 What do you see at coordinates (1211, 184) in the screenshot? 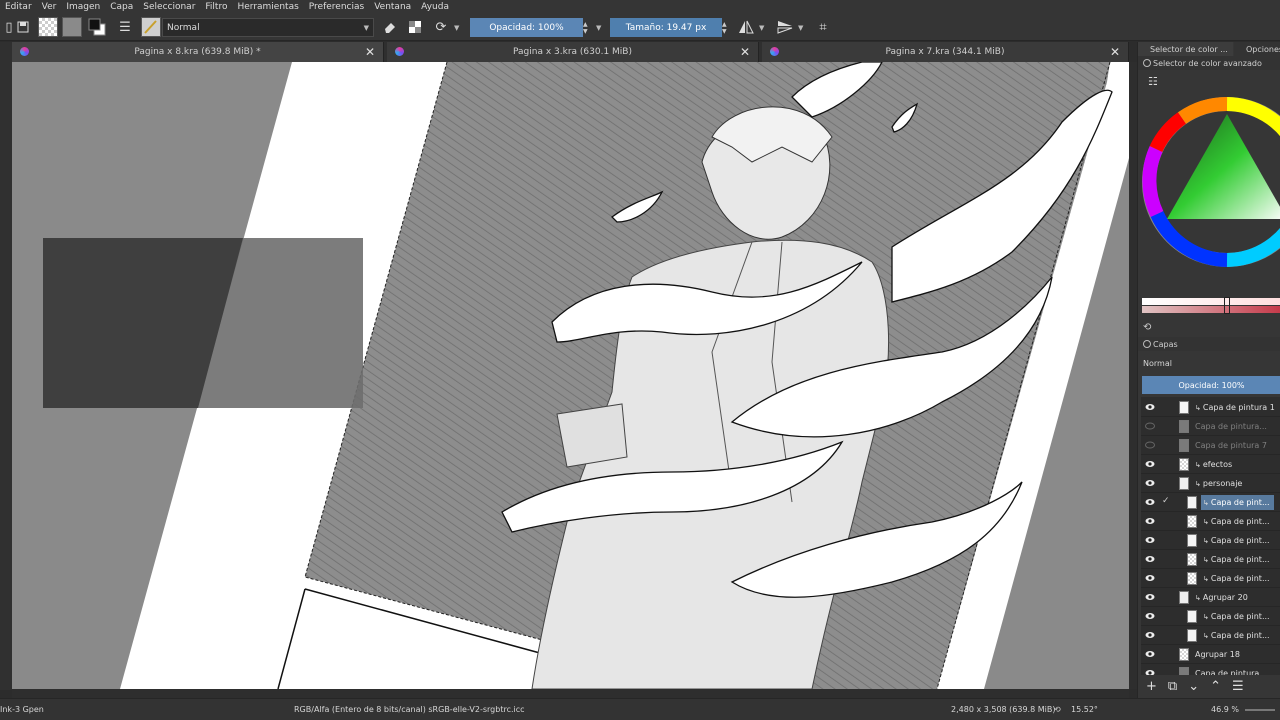
I see `color-wheel` at bounding box center [1211, 184].